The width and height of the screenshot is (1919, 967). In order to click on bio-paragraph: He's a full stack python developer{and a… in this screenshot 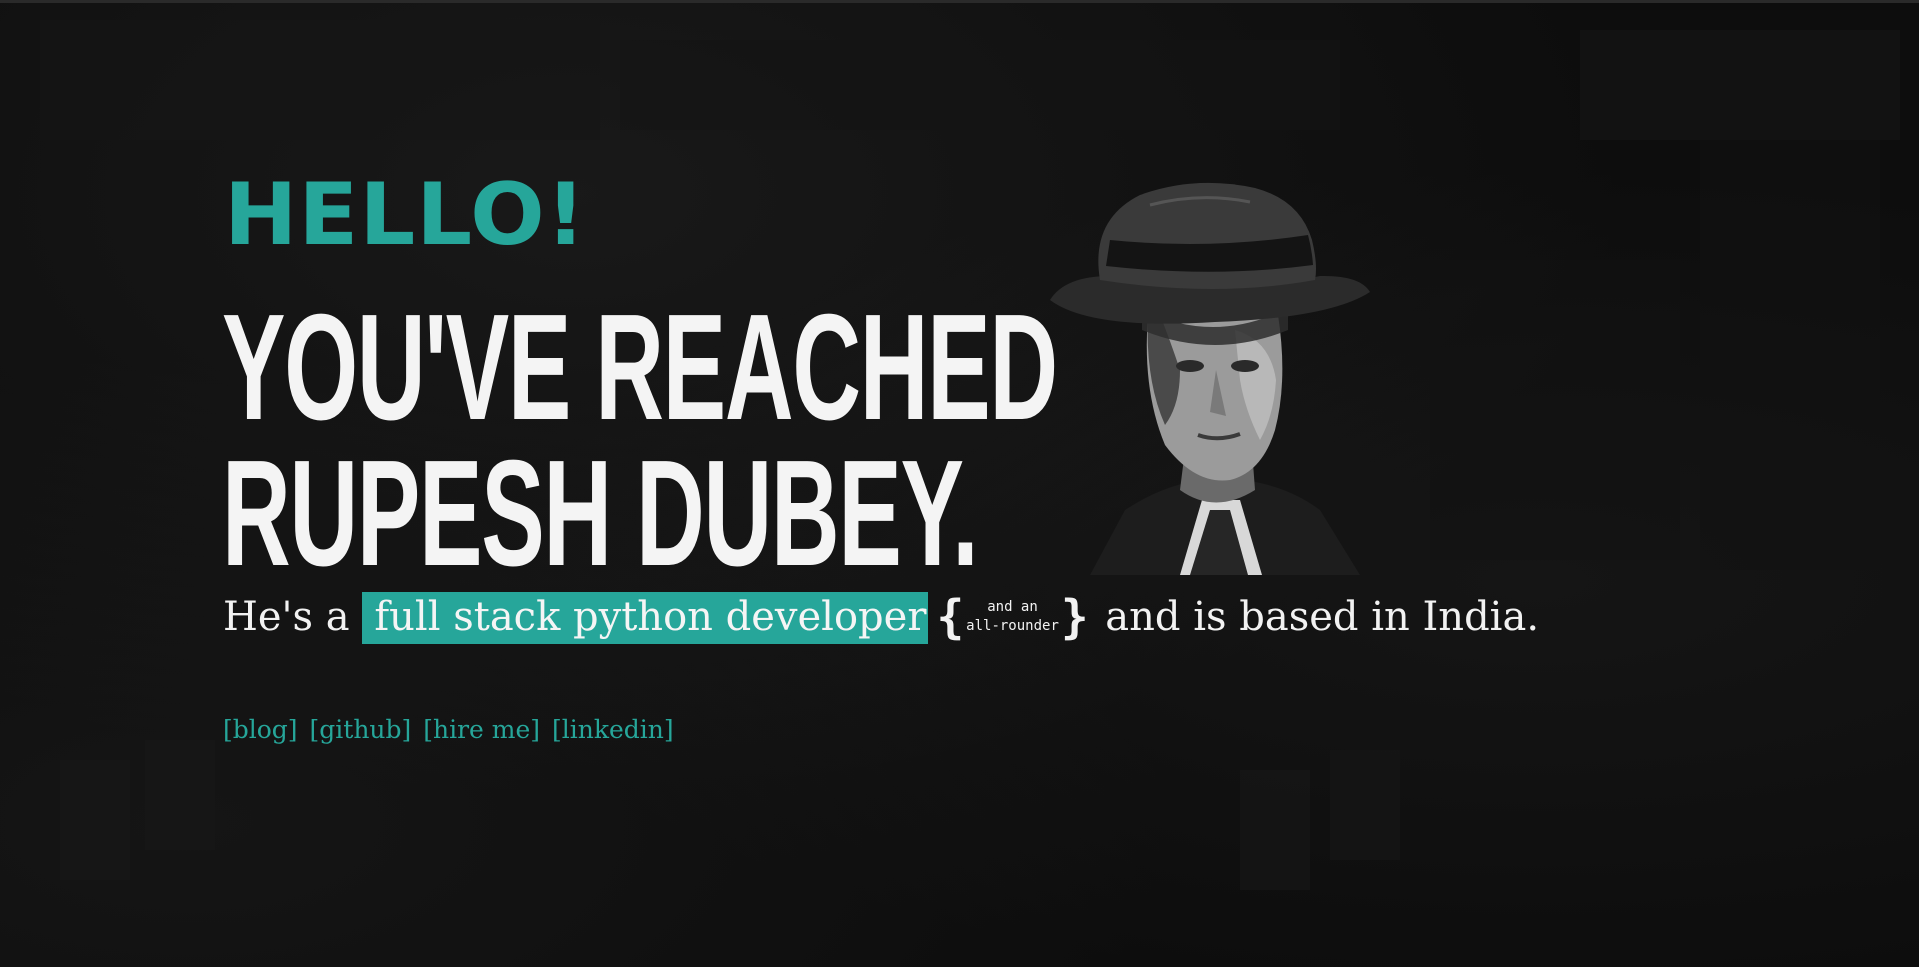, I will do `click(913, 618)`.